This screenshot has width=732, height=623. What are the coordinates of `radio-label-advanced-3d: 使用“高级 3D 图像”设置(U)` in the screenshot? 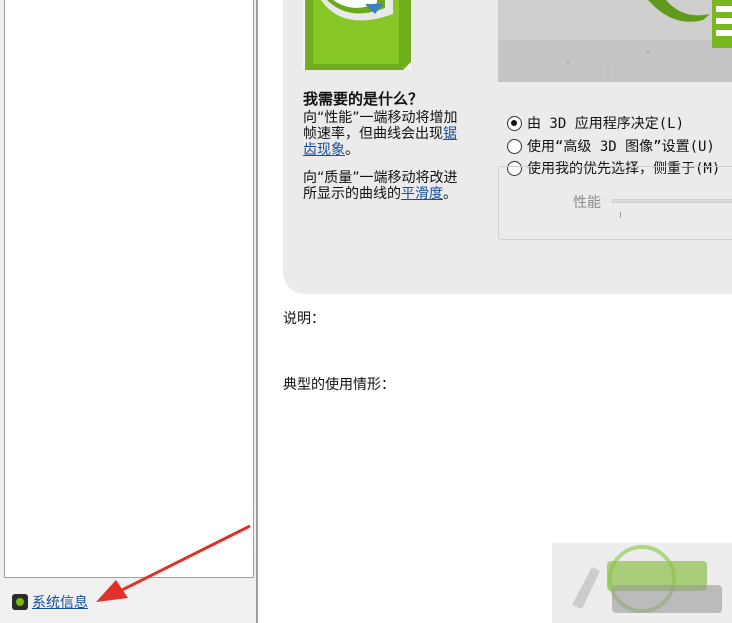 It's located at (621, 147).